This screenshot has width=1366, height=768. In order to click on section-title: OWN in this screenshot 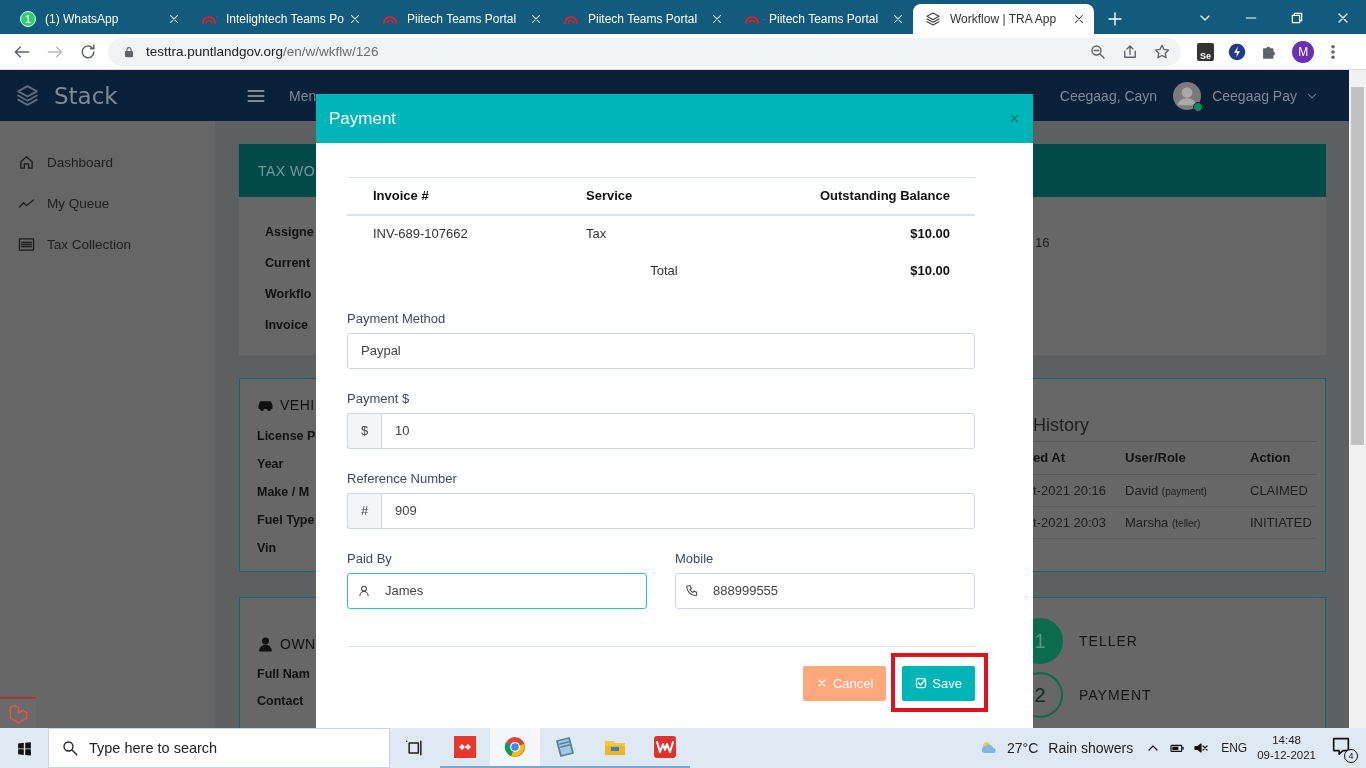, I will do `click(298, 644)`.